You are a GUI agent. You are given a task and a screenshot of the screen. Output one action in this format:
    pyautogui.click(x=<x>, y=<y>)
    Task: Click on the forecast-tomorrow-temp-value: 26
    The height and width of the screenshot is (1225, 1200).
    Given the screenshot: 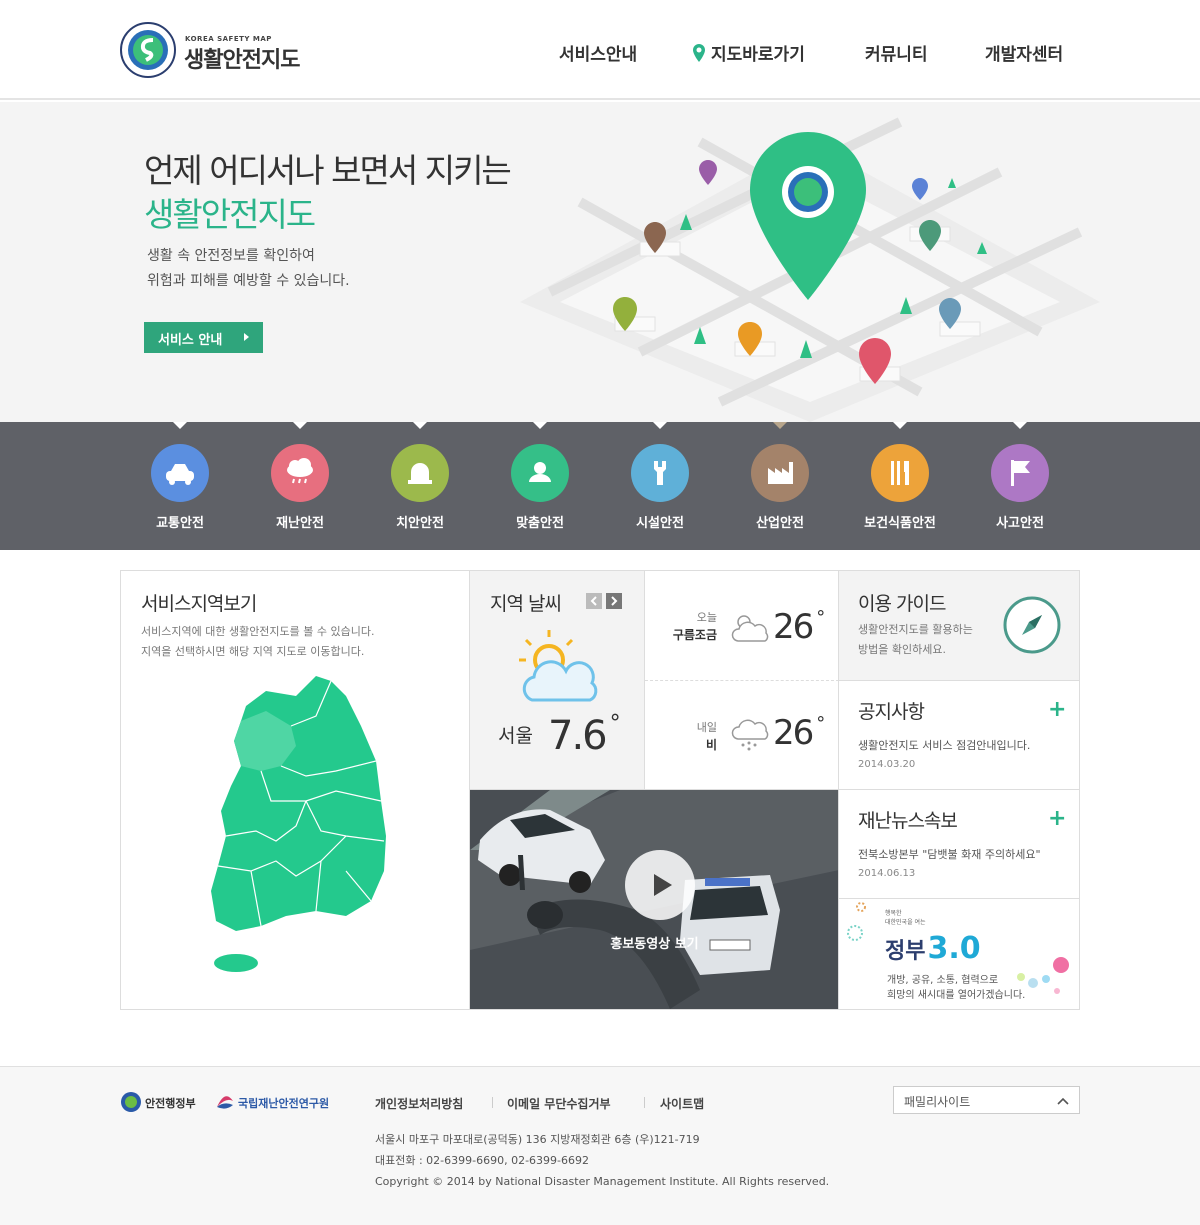 What is the action you would take?
    pyautogui.click(x=793, y=733)
    